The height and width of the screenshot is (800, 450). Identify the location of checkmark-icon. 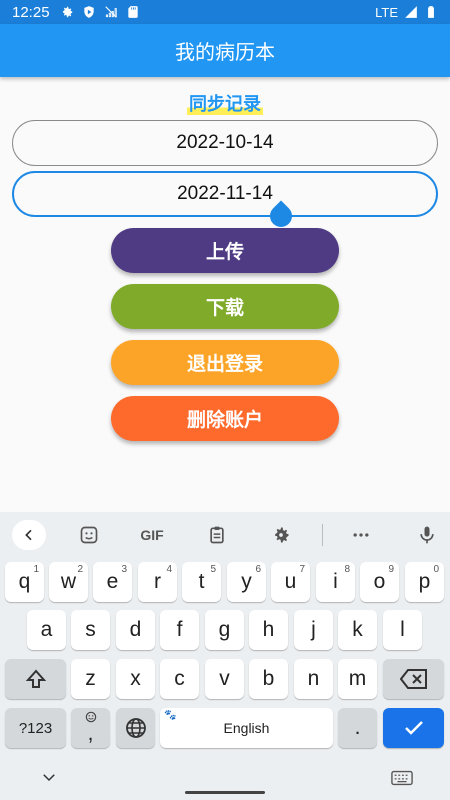
(413, 728).